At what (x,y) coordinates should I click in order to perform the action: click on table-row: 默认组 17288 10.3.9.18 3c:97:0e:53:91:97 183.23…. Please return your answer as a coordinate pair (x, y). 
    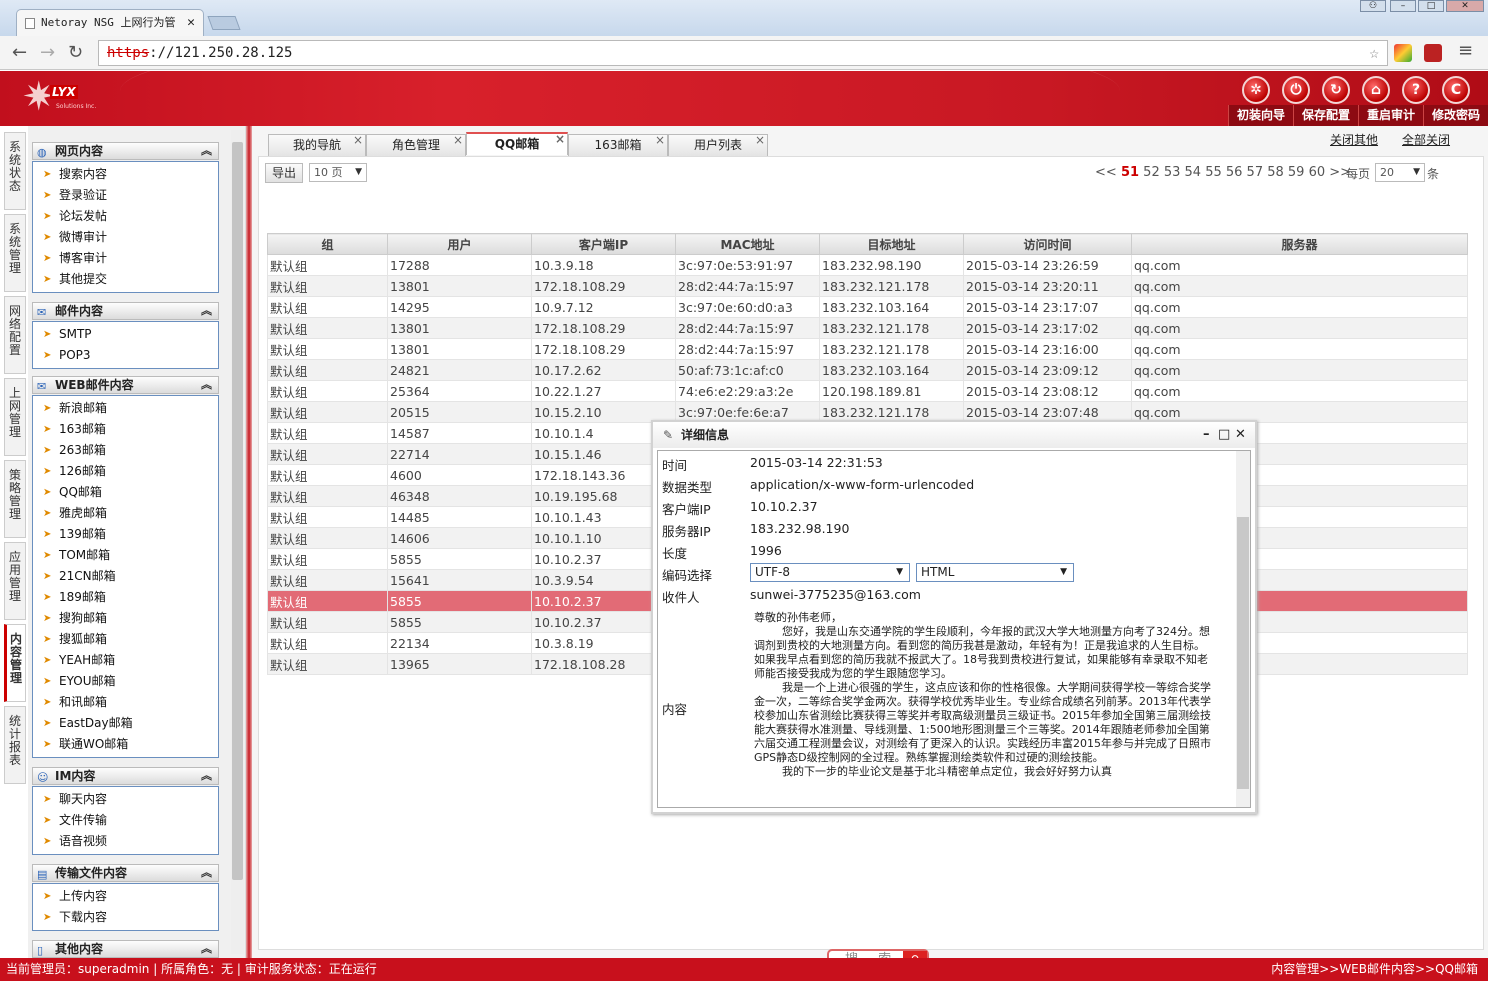
    Looking at the image, I should click on (867, 265).